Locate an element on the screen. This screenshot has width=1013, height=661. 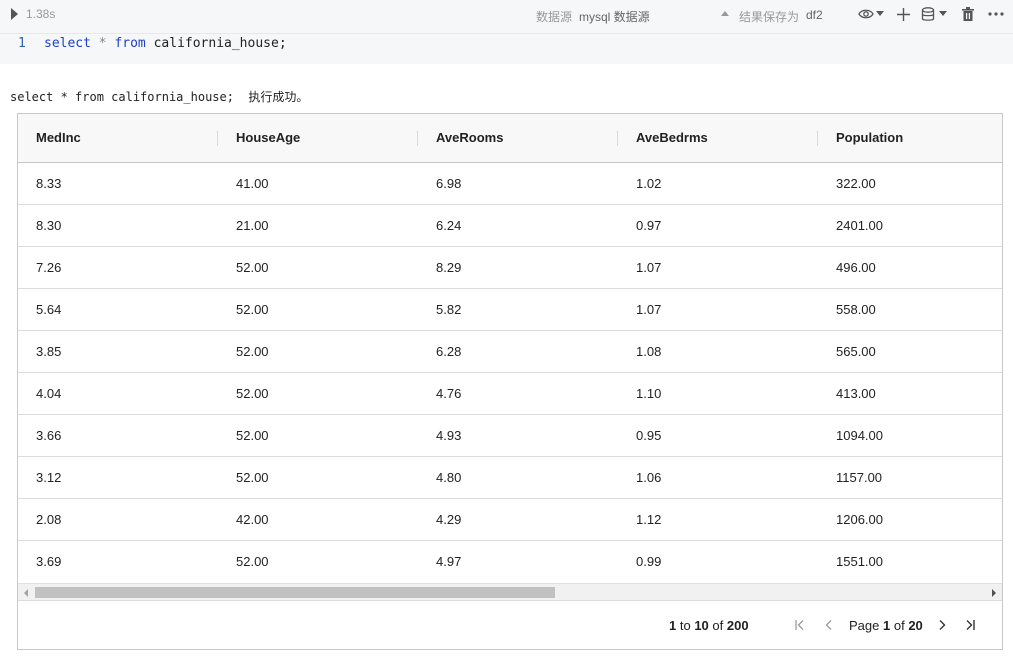
code-line: select * from california_house; is located at coordinates (165, 43).